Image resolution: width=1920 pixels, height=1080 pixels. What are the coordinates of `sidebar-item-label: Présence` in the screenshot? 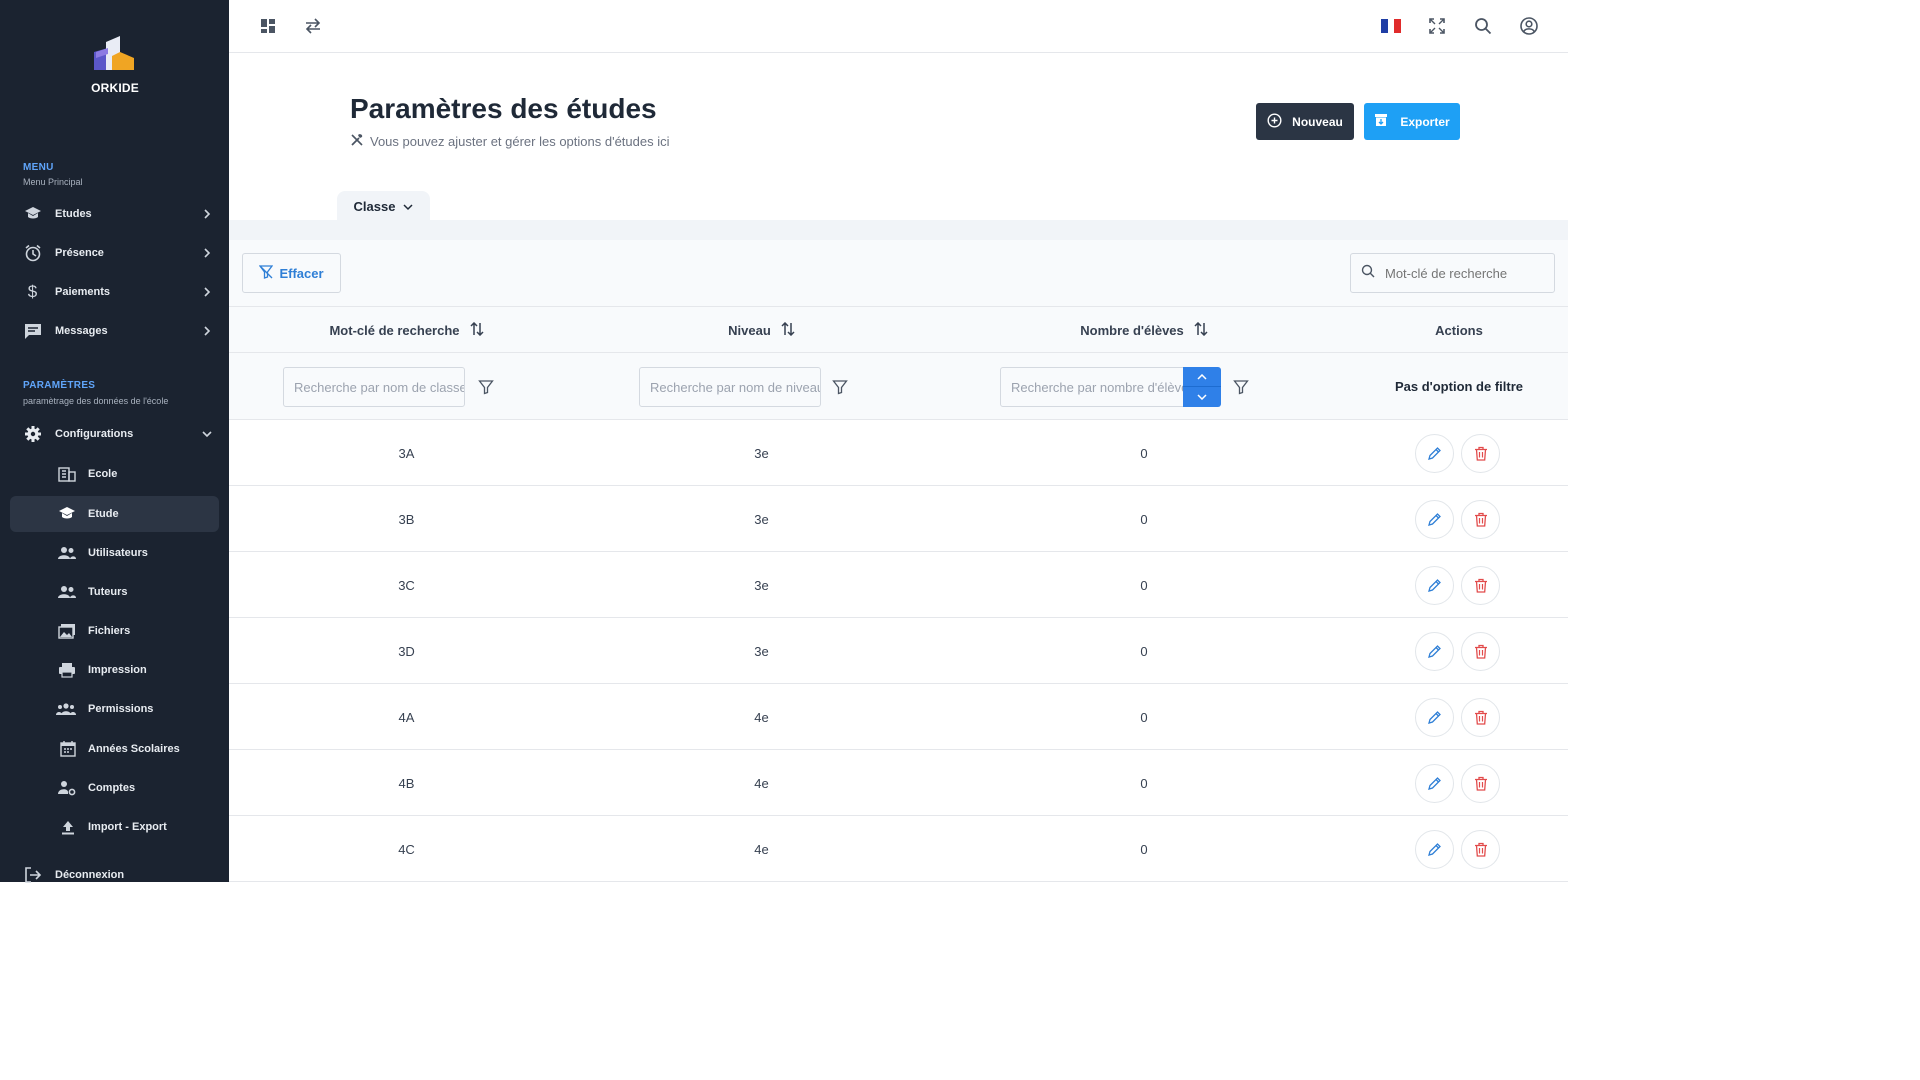 It's located at (79, 253).